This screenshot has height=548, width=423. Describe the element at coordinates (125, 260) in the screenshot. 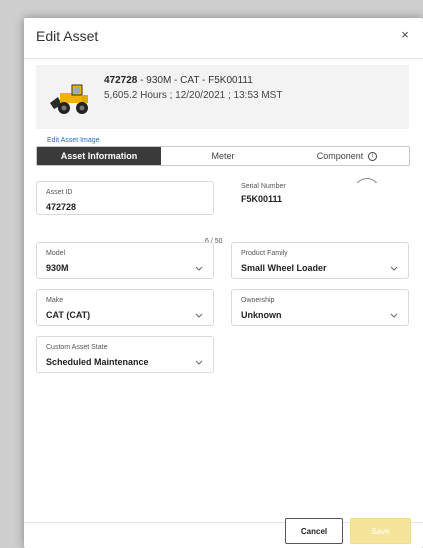

I see `model-select: Model 930M` at that location.